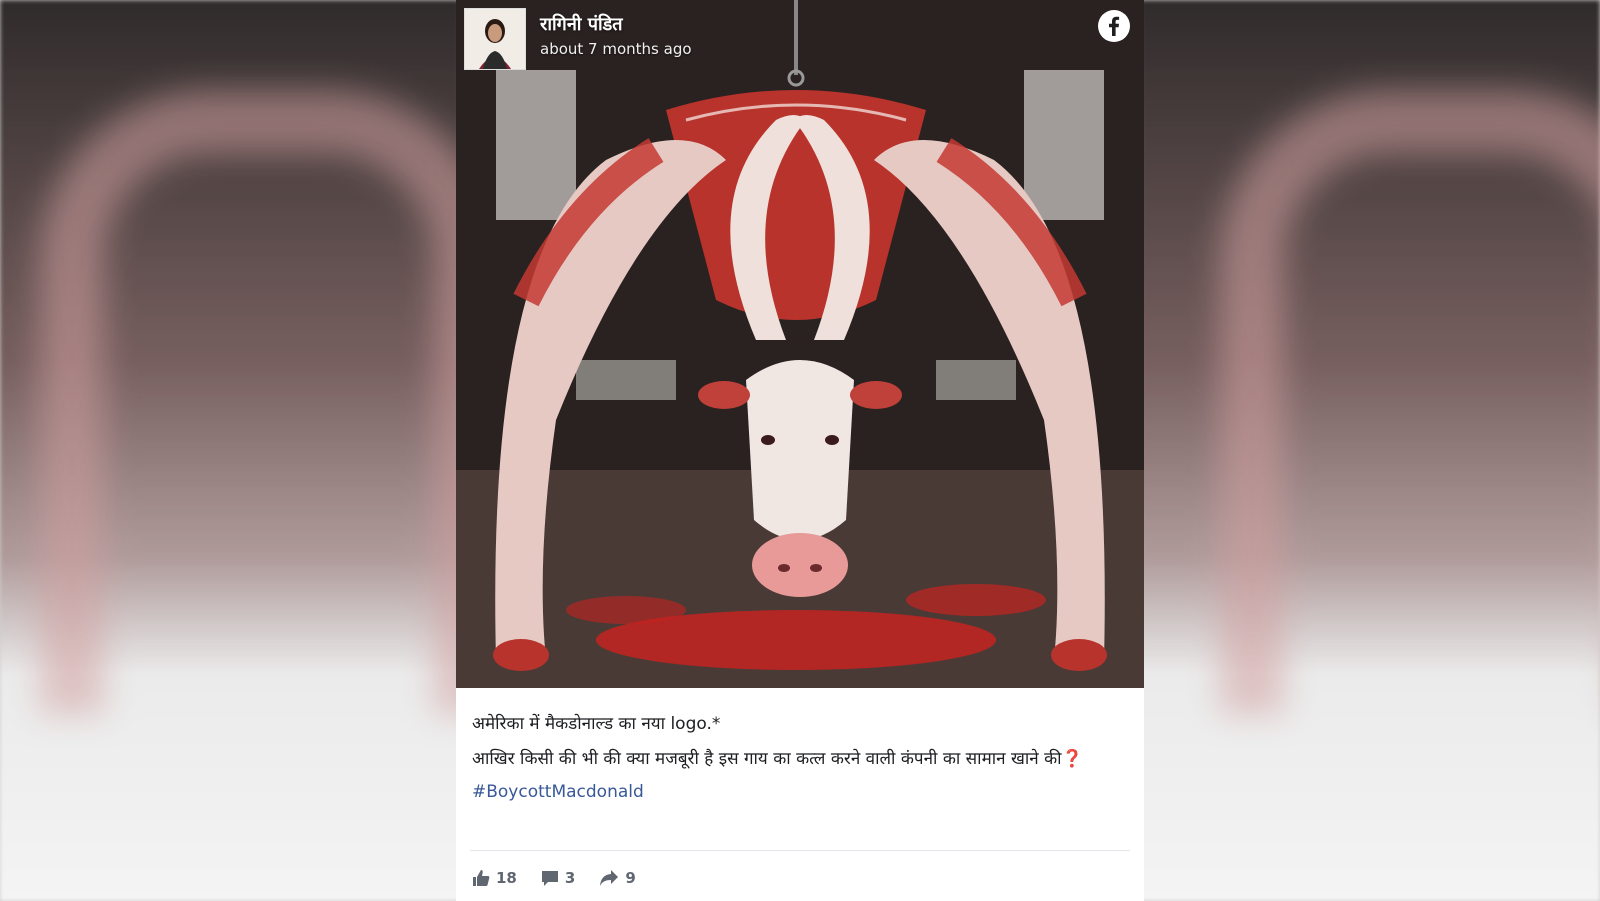  I want to click on like-button: 18, so click(494, 878).